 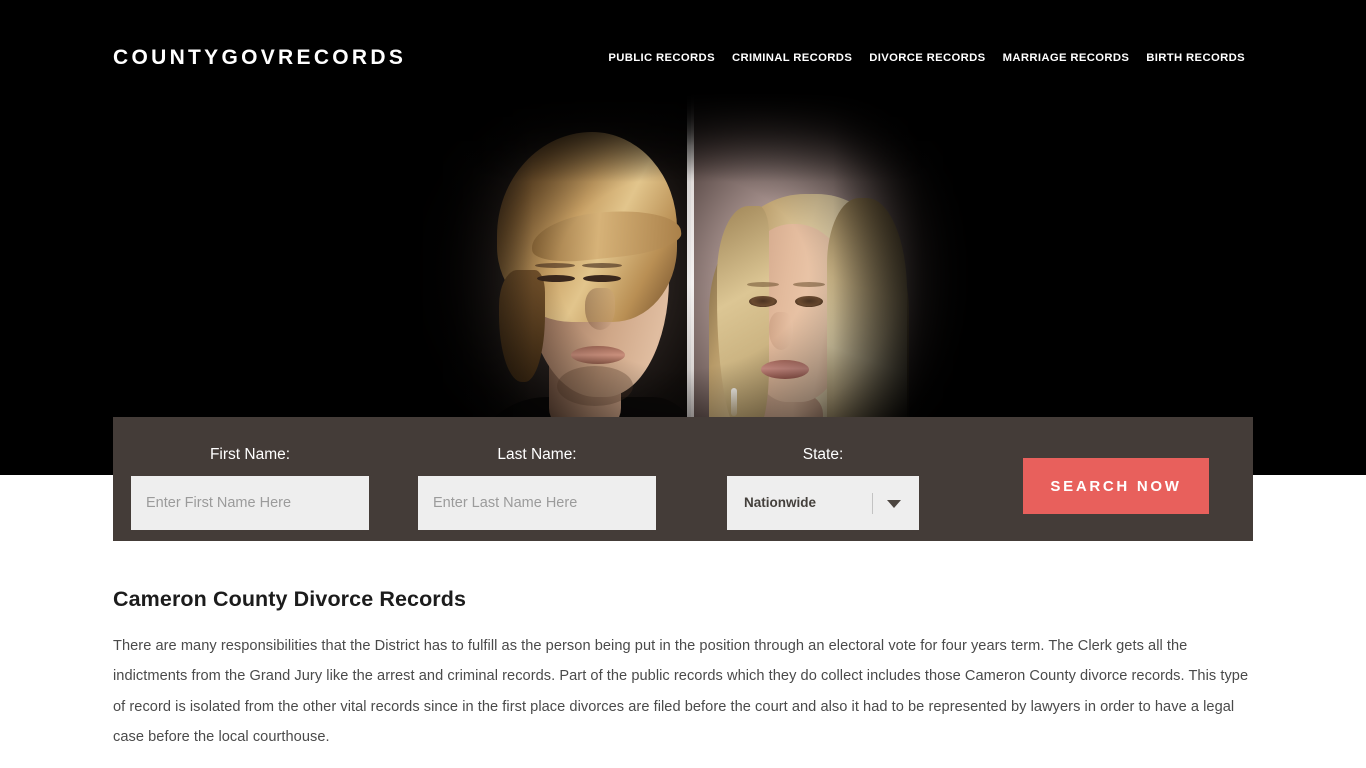 I want to click on state-select-value: Nationwide, so click(x=780, y=502).